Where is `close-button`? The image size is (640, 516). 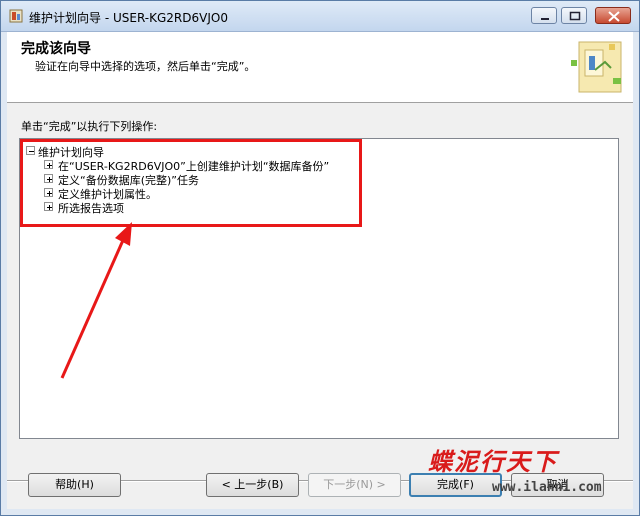
close-button is located at coordinates (613, 15).